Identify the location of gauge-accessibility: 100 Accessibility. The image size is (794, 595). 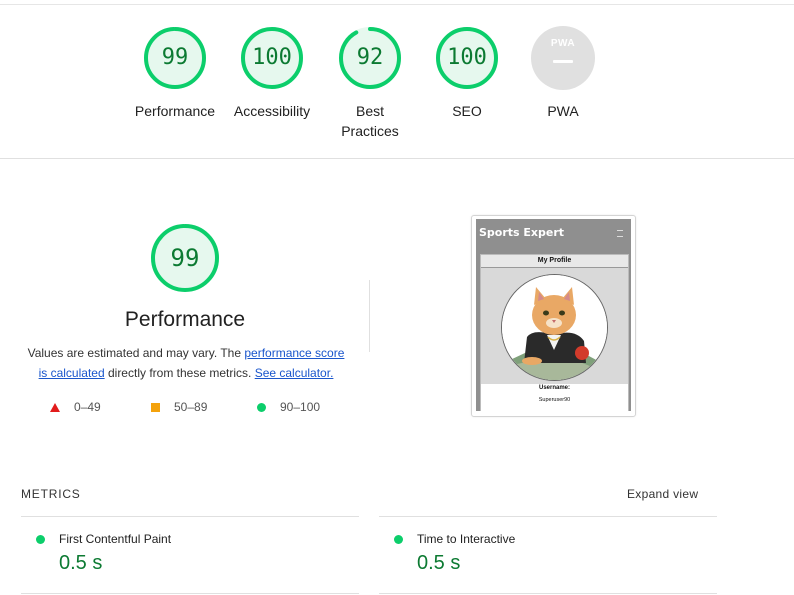
(272, 72).